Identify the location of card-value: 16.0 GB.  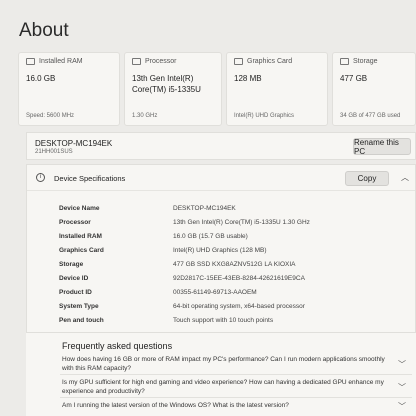
(41, 78).